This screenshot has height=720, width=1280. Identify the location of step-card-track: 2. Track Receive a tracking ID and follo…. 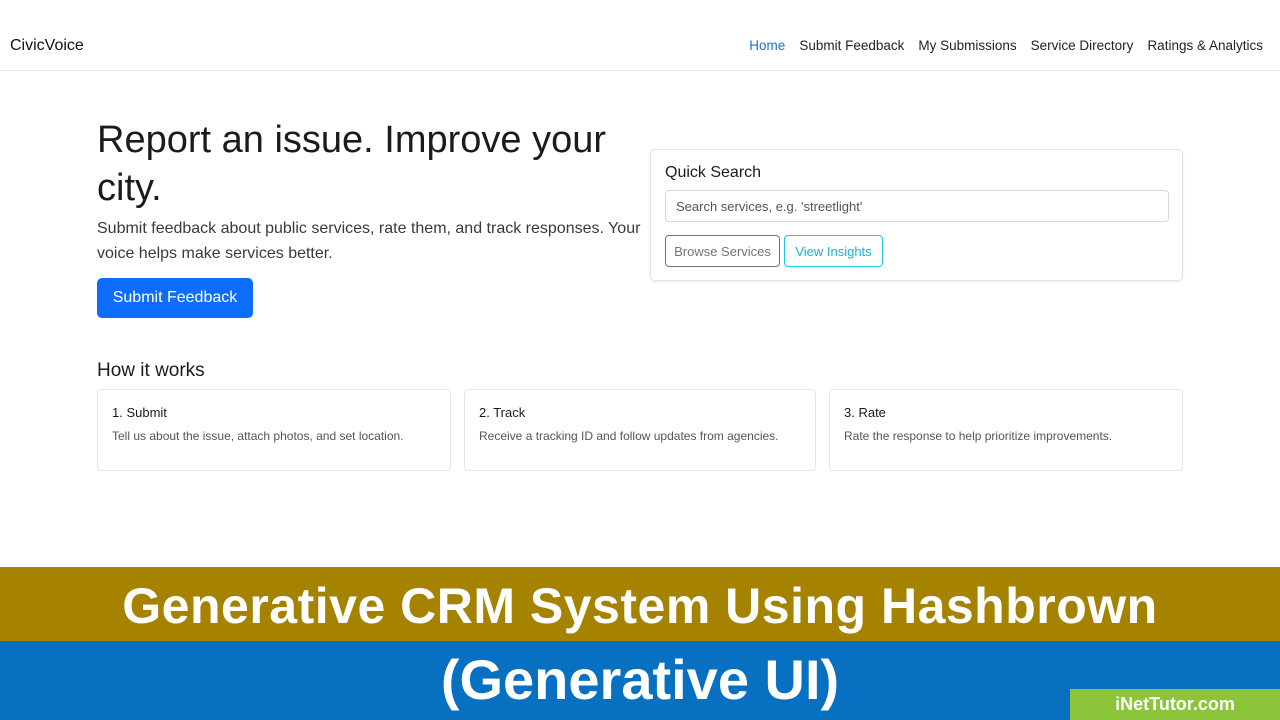
(640, 430).